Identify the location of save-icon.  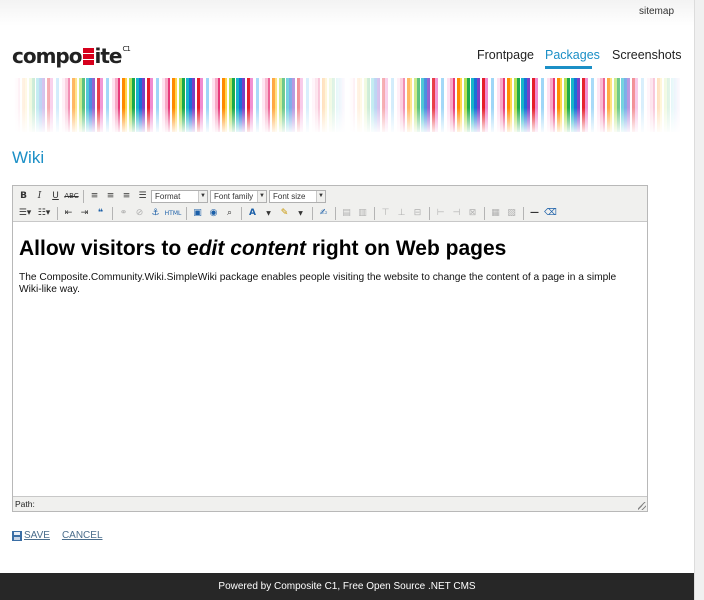
(17, 535).